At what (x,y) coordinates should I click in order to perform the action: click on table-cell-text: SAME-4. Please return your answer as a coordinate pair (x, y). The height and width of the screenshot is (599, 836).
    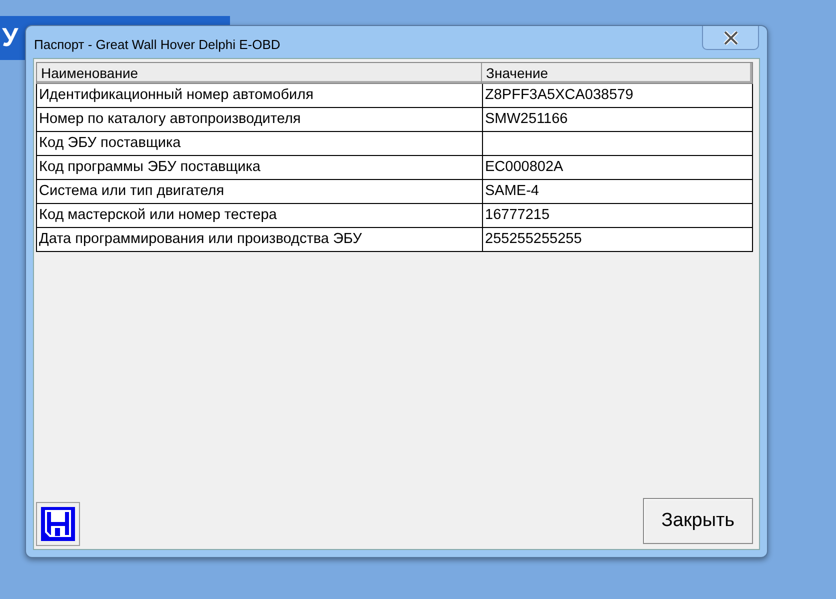
    Looking at the image, I should click on (512, 191).